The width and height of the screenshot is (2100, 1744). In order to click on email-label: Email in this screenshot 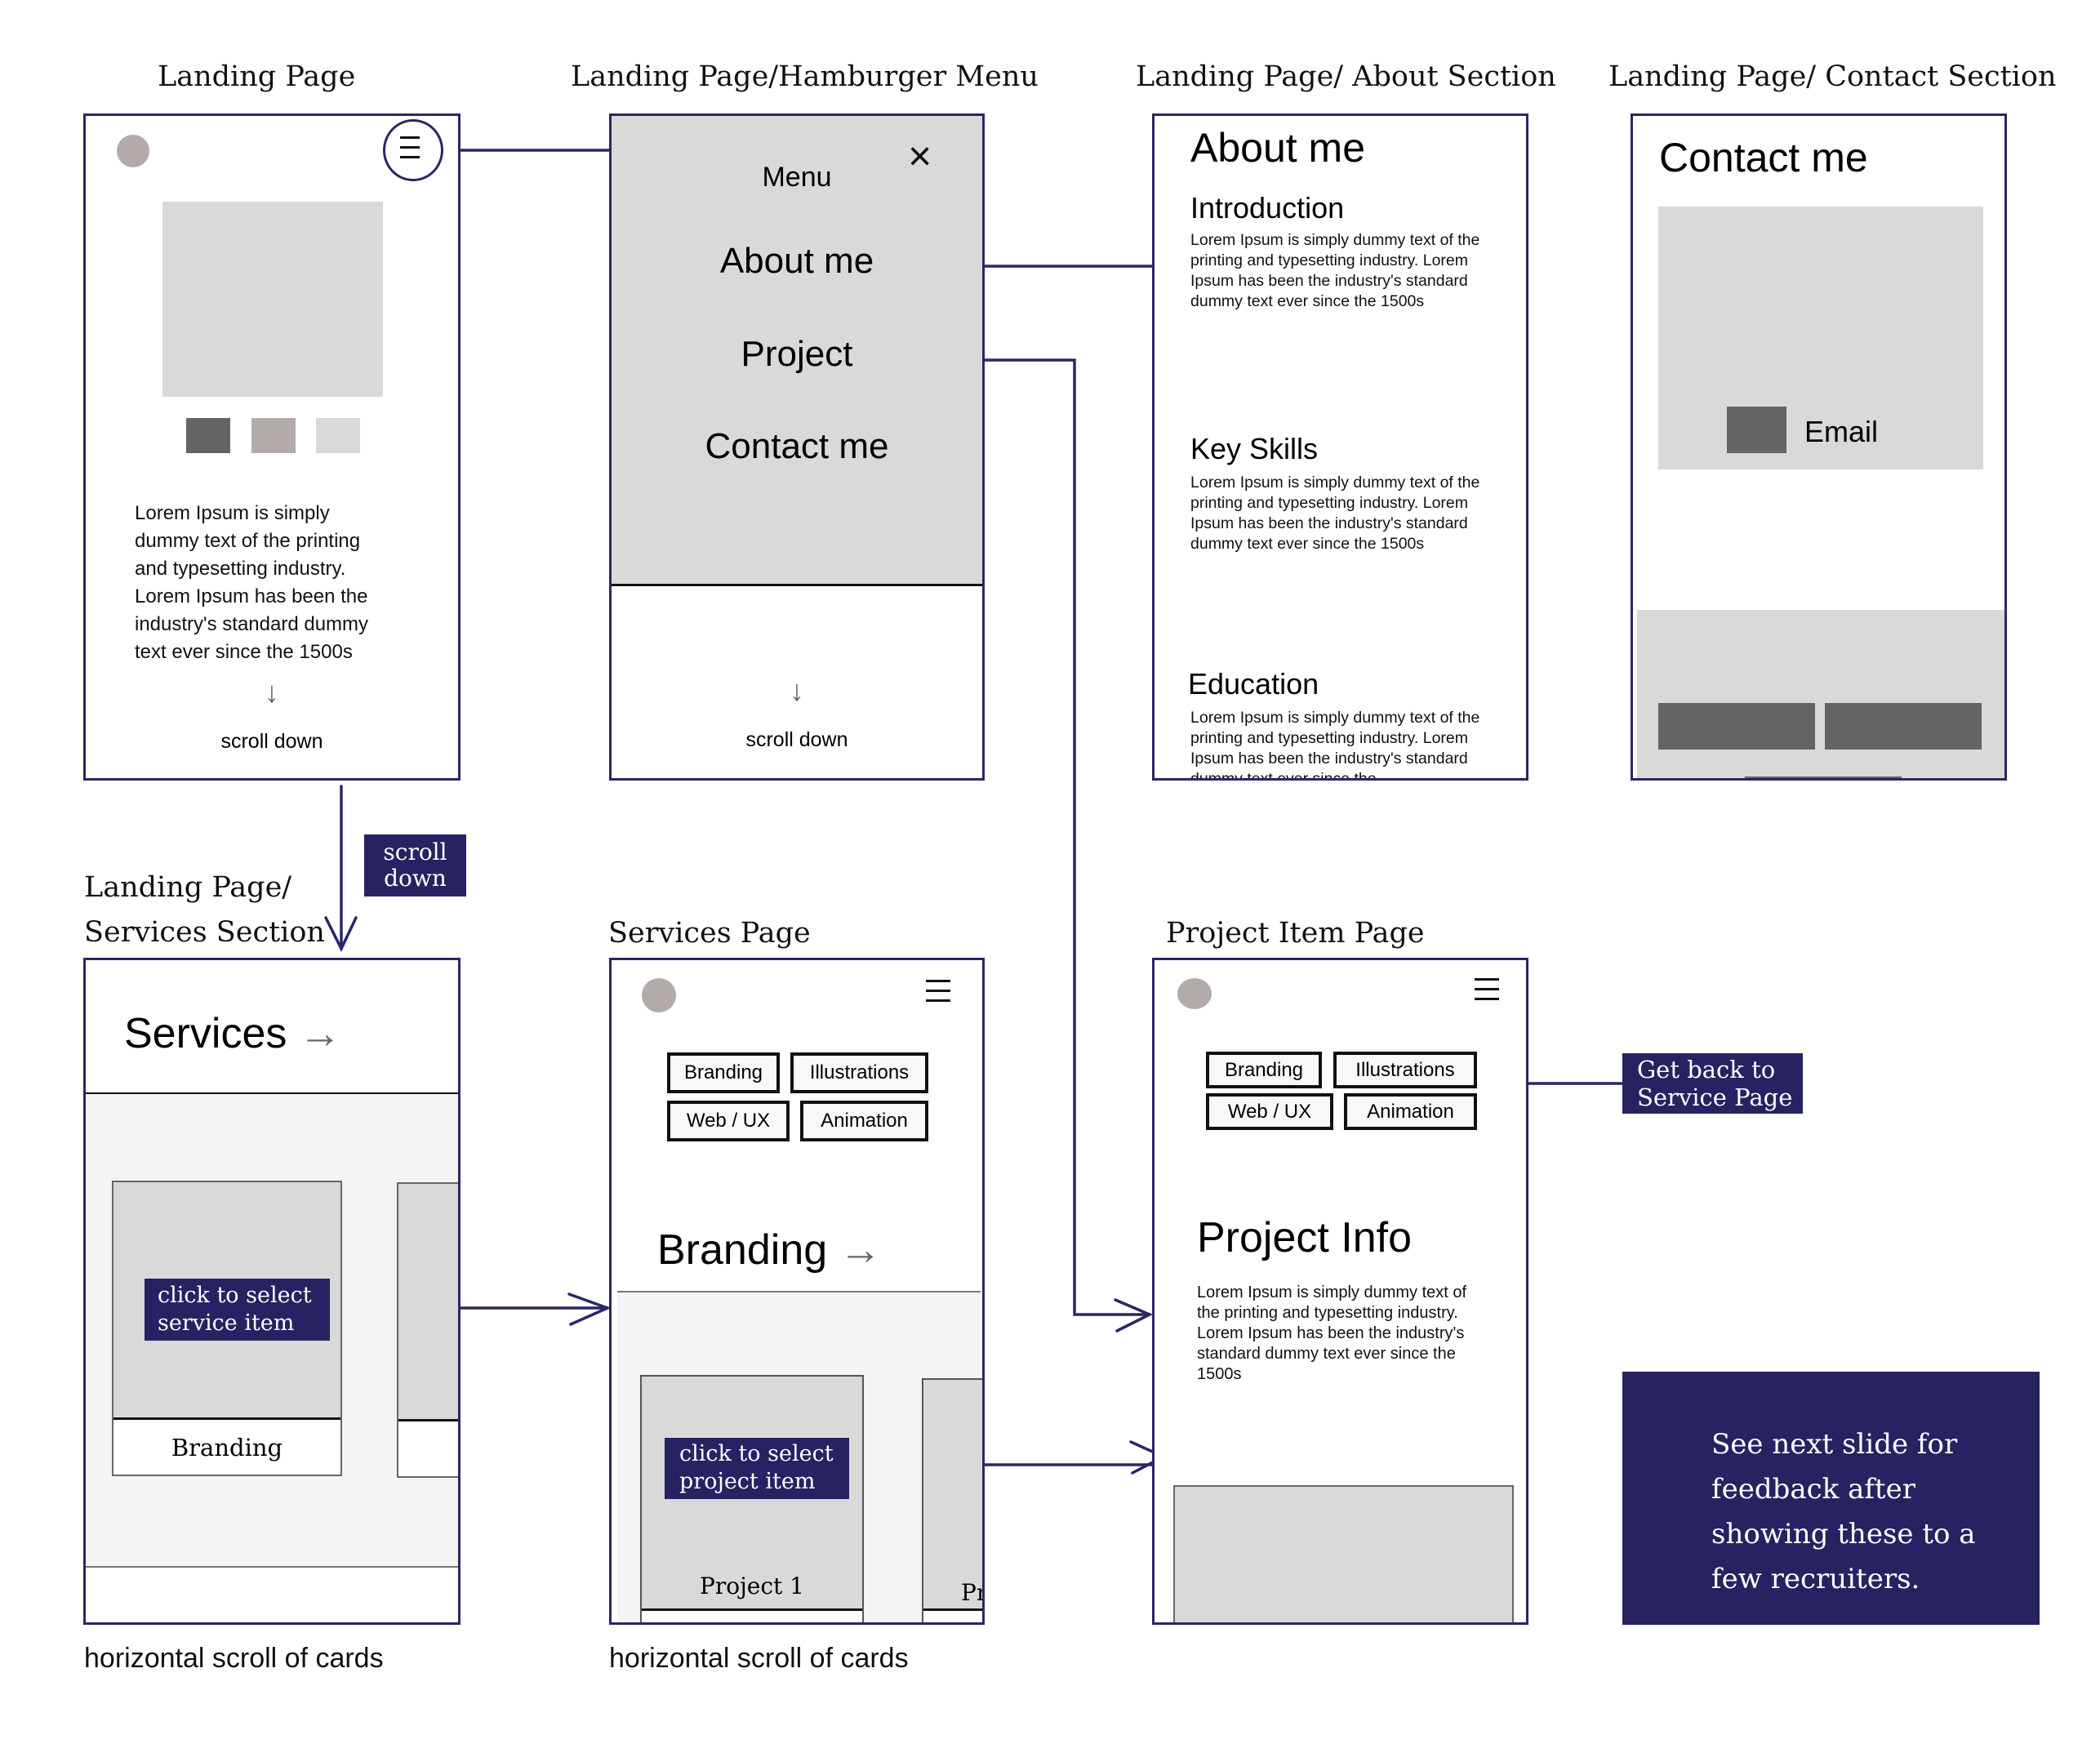, I will do `click(1841, 432)`.